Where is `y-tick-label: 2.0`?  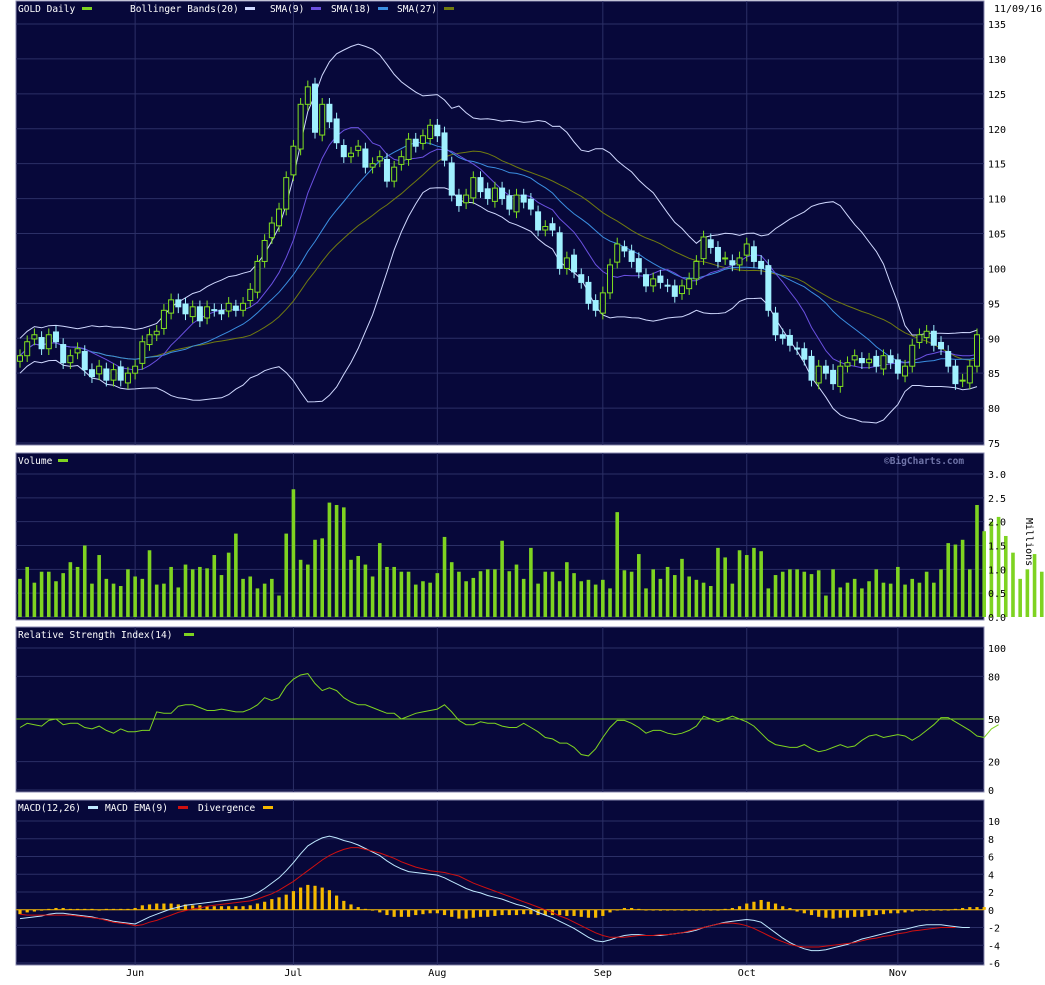
y-tick-label: 2.0 is located at coordinates (997, 523).